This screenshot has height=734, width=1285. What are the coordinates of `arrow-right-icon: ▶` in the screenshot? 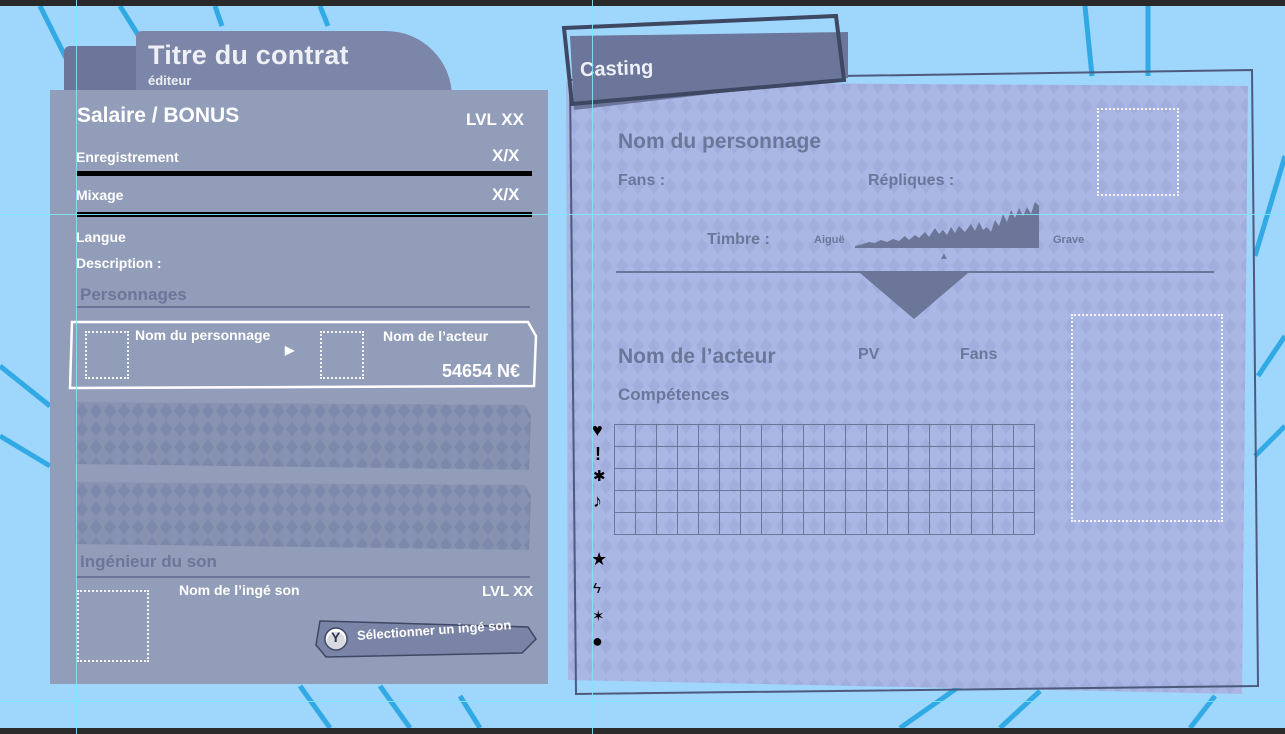 It's located at (290, 350).